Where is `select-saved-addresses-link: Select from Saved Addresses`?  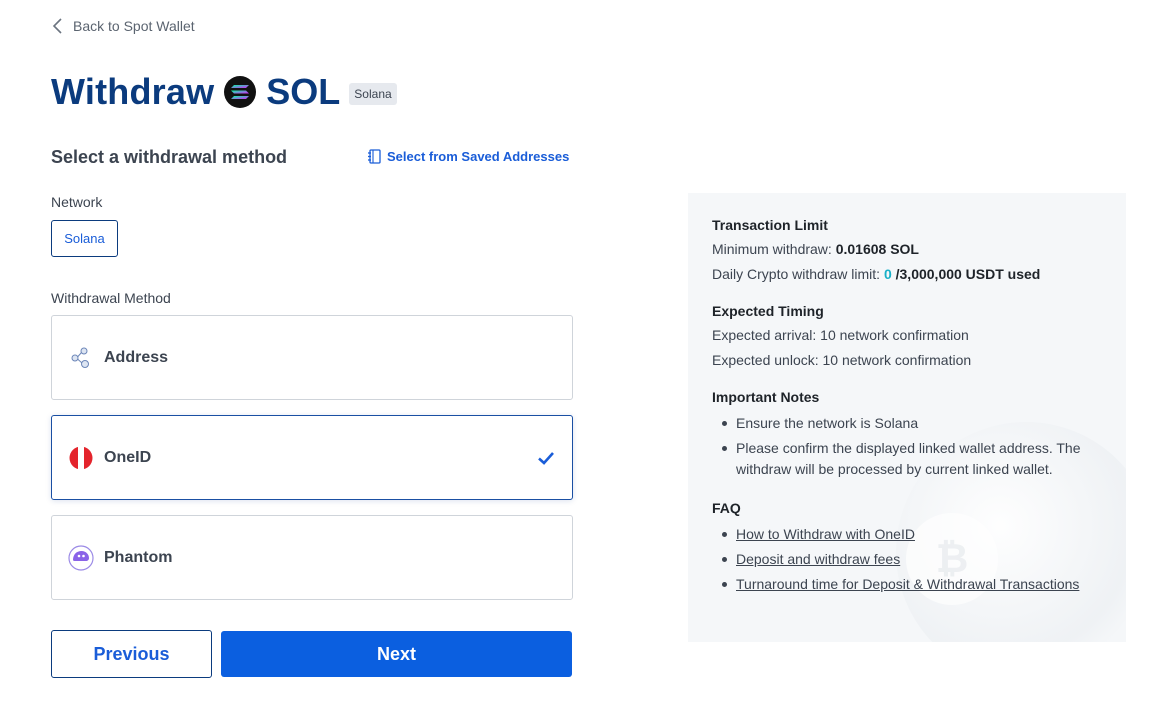 select-saved-addresses-link: Select from Saved Addresses is located at coordinates (468, 156).